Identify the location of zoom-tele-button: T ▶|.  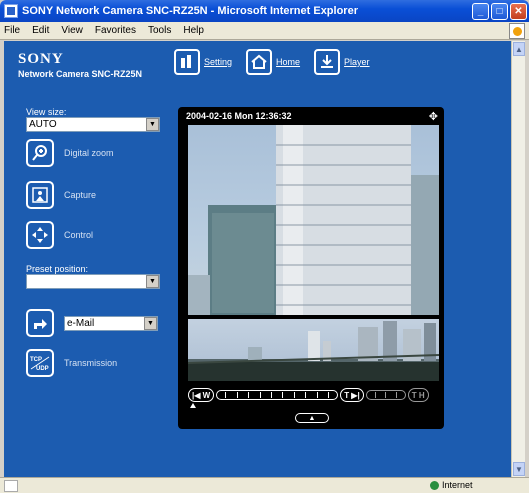
(352, 395).